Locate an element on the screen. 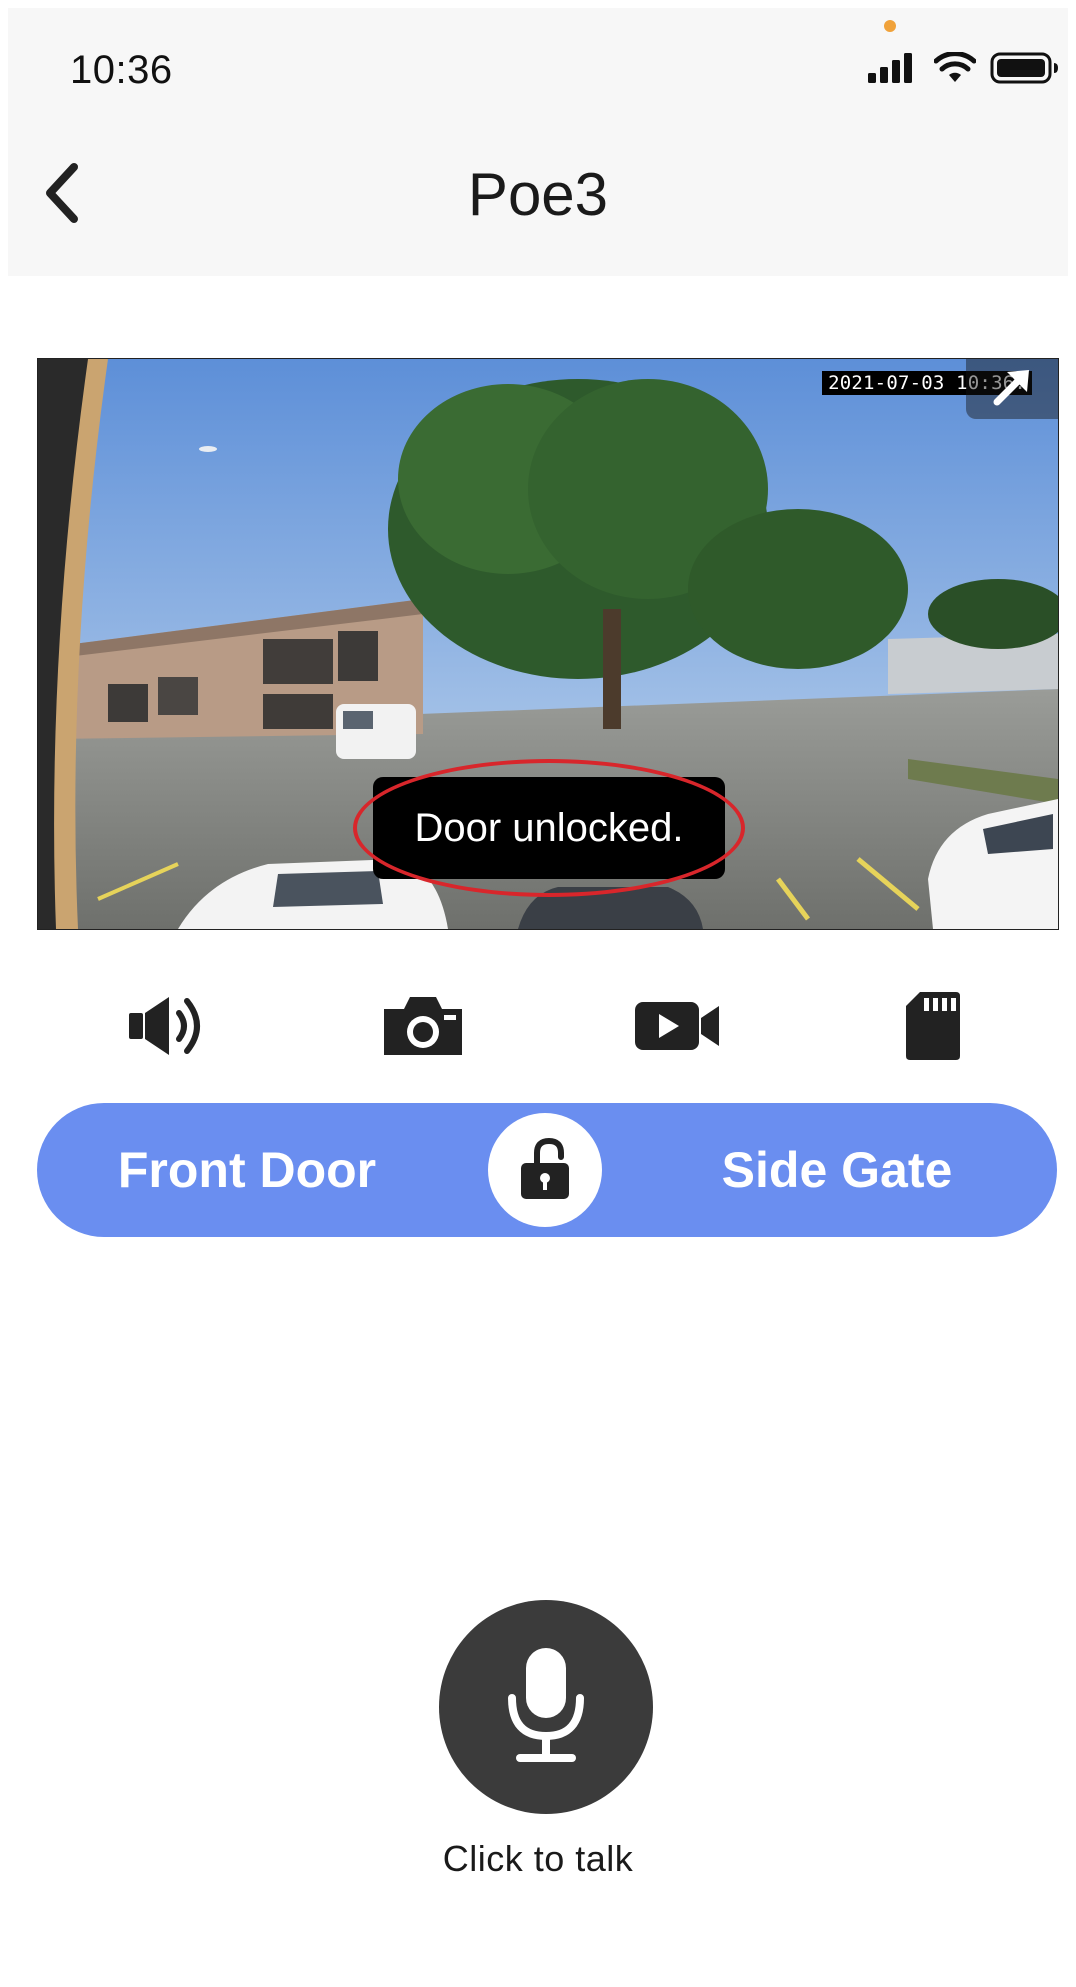 This screenshot has width=1076, height=1987. top-bar: 10:36 Poe3 is located at coordinates (538, 142).